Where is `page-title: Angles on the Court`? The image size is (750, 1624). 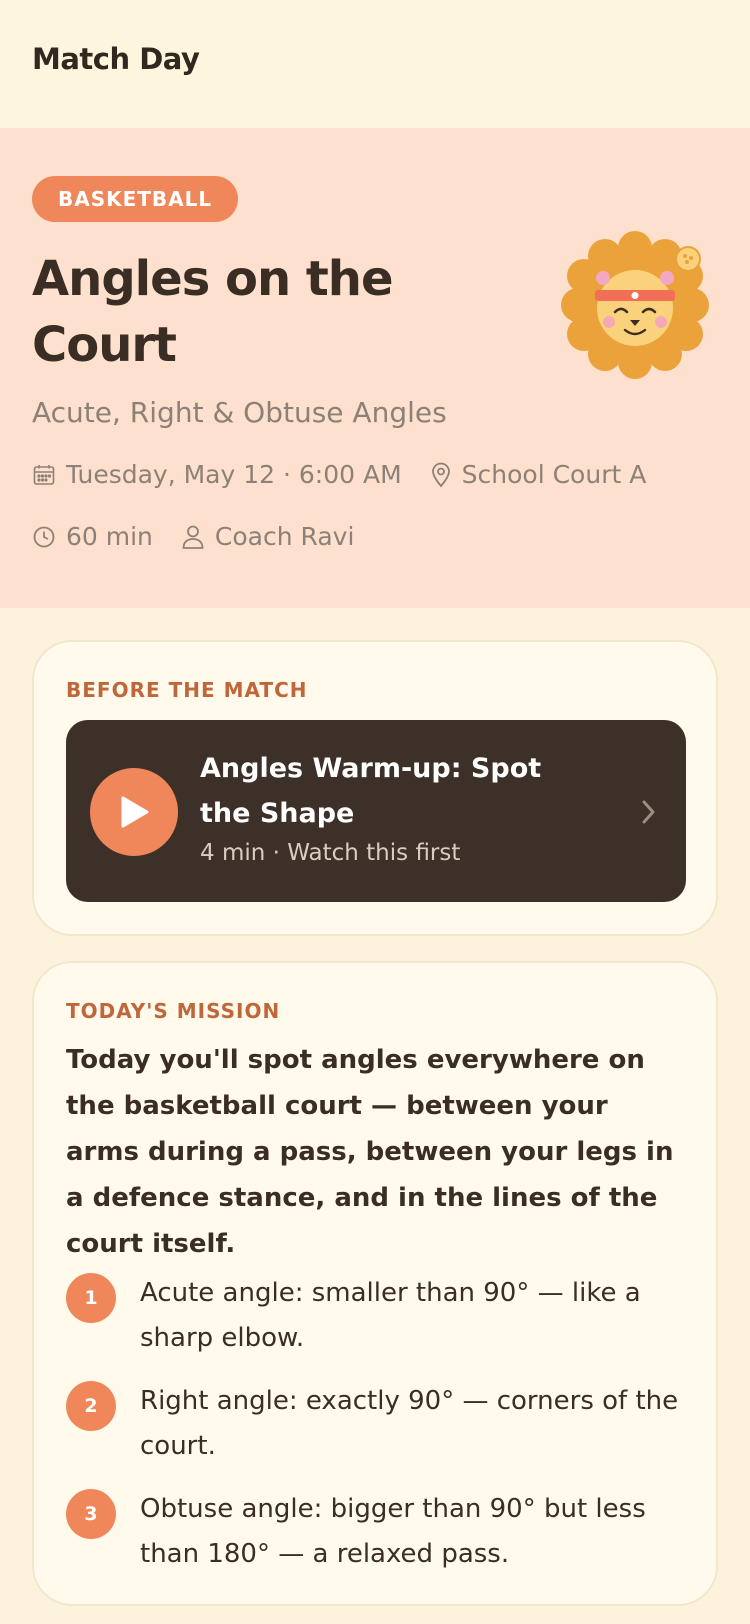
page-title: Angles on the Court is located at coordinates (213, 312).